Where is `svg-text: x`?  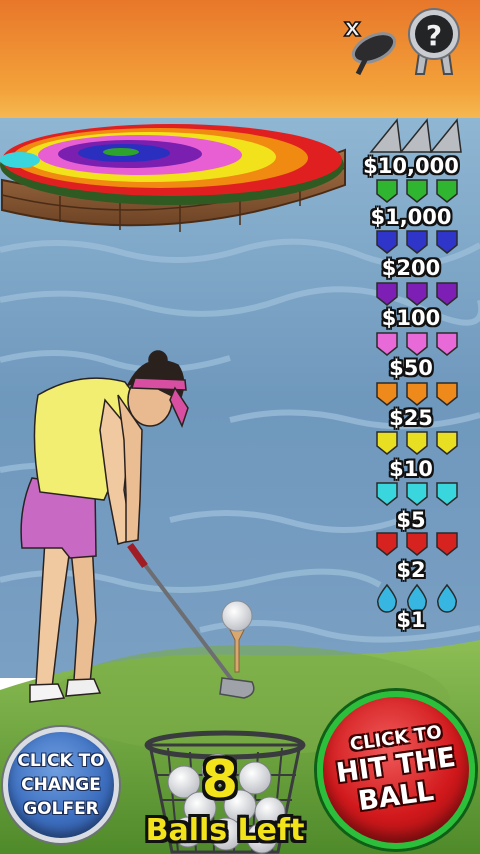
svg-text: x is located at coordinates (352, 28).